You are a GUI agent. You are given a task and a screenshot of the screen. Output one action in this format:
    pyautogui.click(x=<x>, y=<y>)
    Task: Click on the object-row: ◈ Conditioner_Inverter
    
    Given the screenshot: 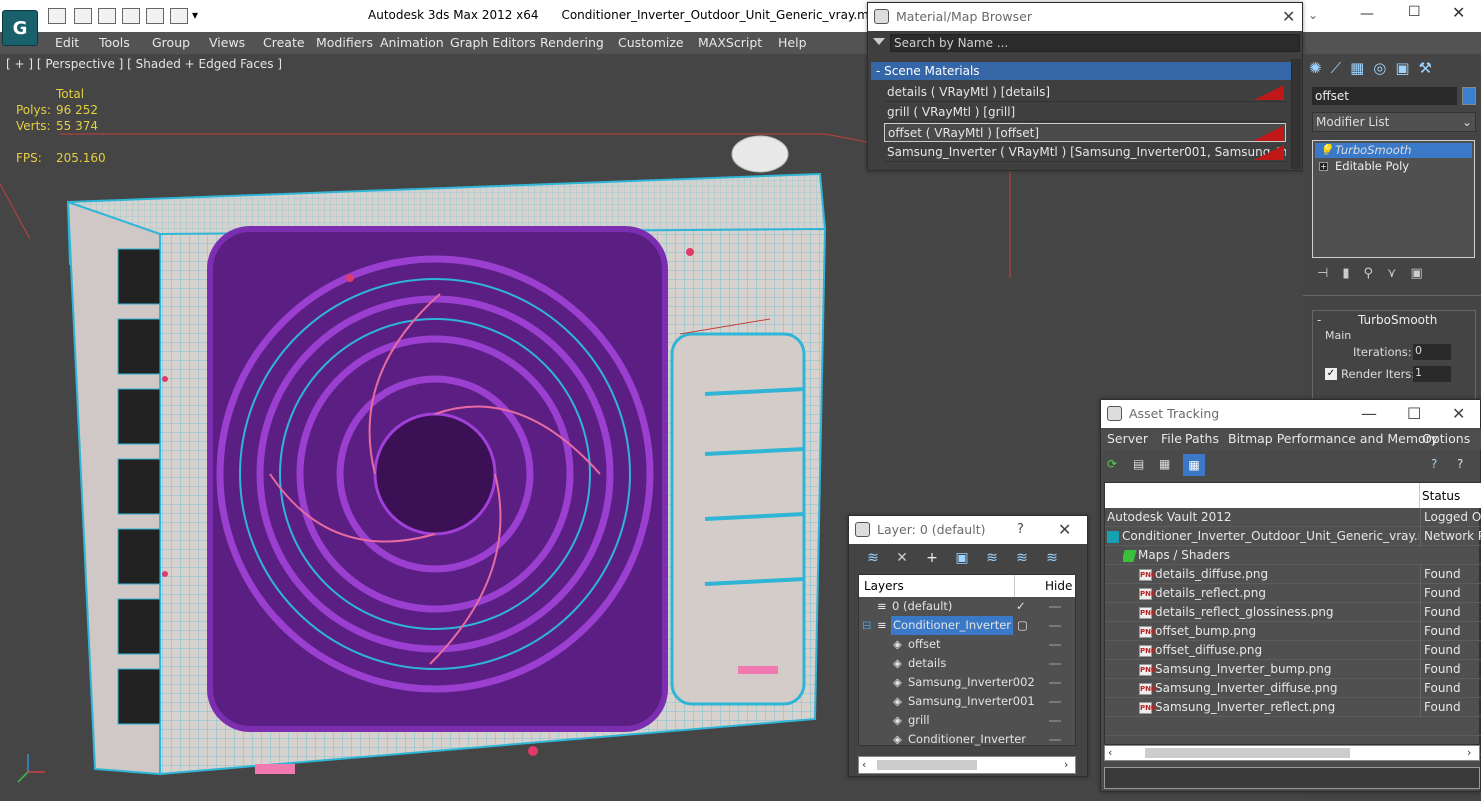 What is the action you would take?
    pyautogui.click(x=967, y=739)
    